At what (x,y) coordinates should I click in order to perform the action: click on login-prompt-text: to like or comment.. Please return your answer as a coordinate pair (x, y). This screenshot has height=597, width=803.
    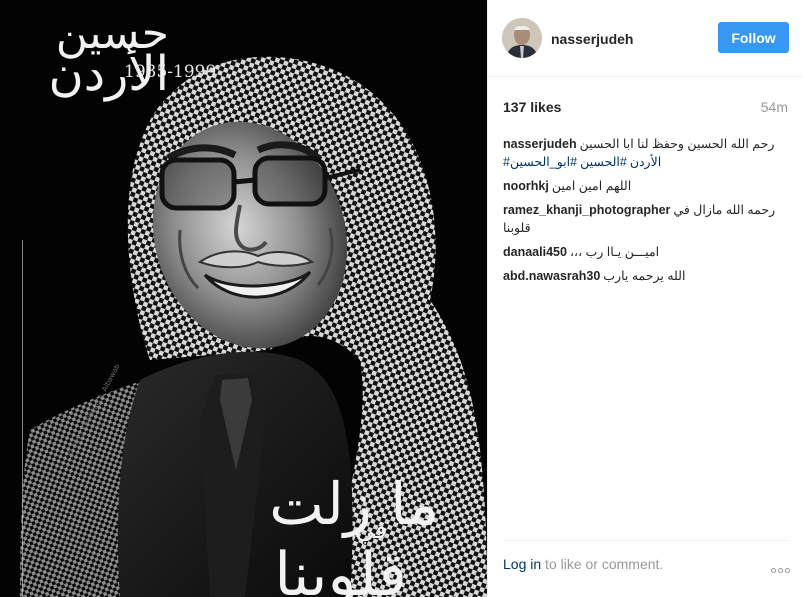
    Looking at the image, I should click on (602, 564).